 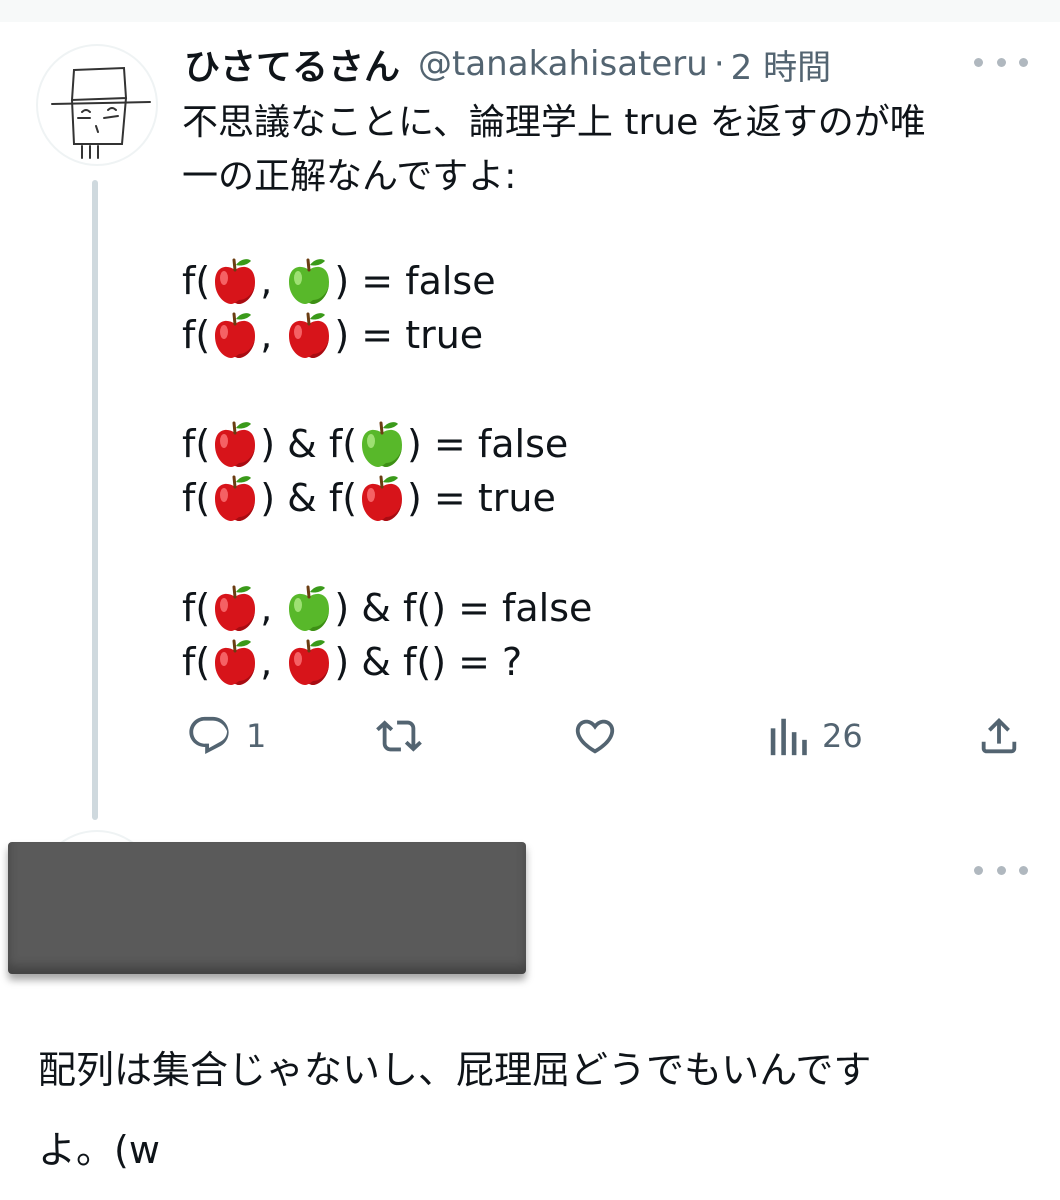 I want to click on display-name: ひさてるさん, so click(x=292, y=64).